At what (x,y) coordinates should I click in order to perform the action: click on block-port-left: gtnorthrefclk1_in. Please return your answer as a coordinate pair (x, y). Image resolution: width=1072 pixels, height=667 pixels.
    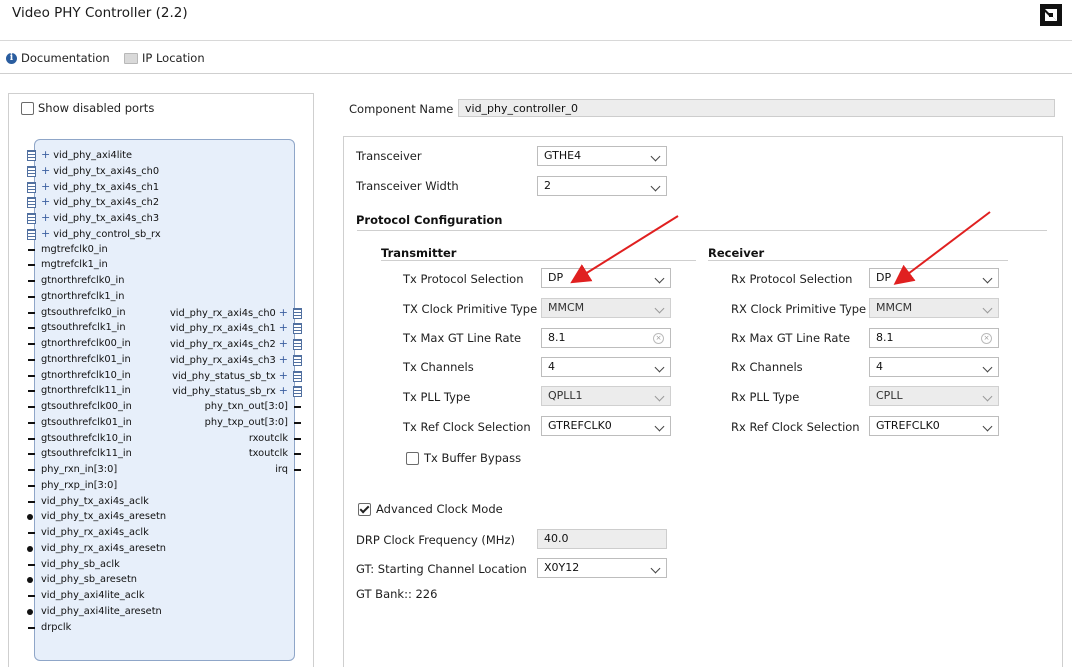
    Looking at the image, I should click on (82, 297).